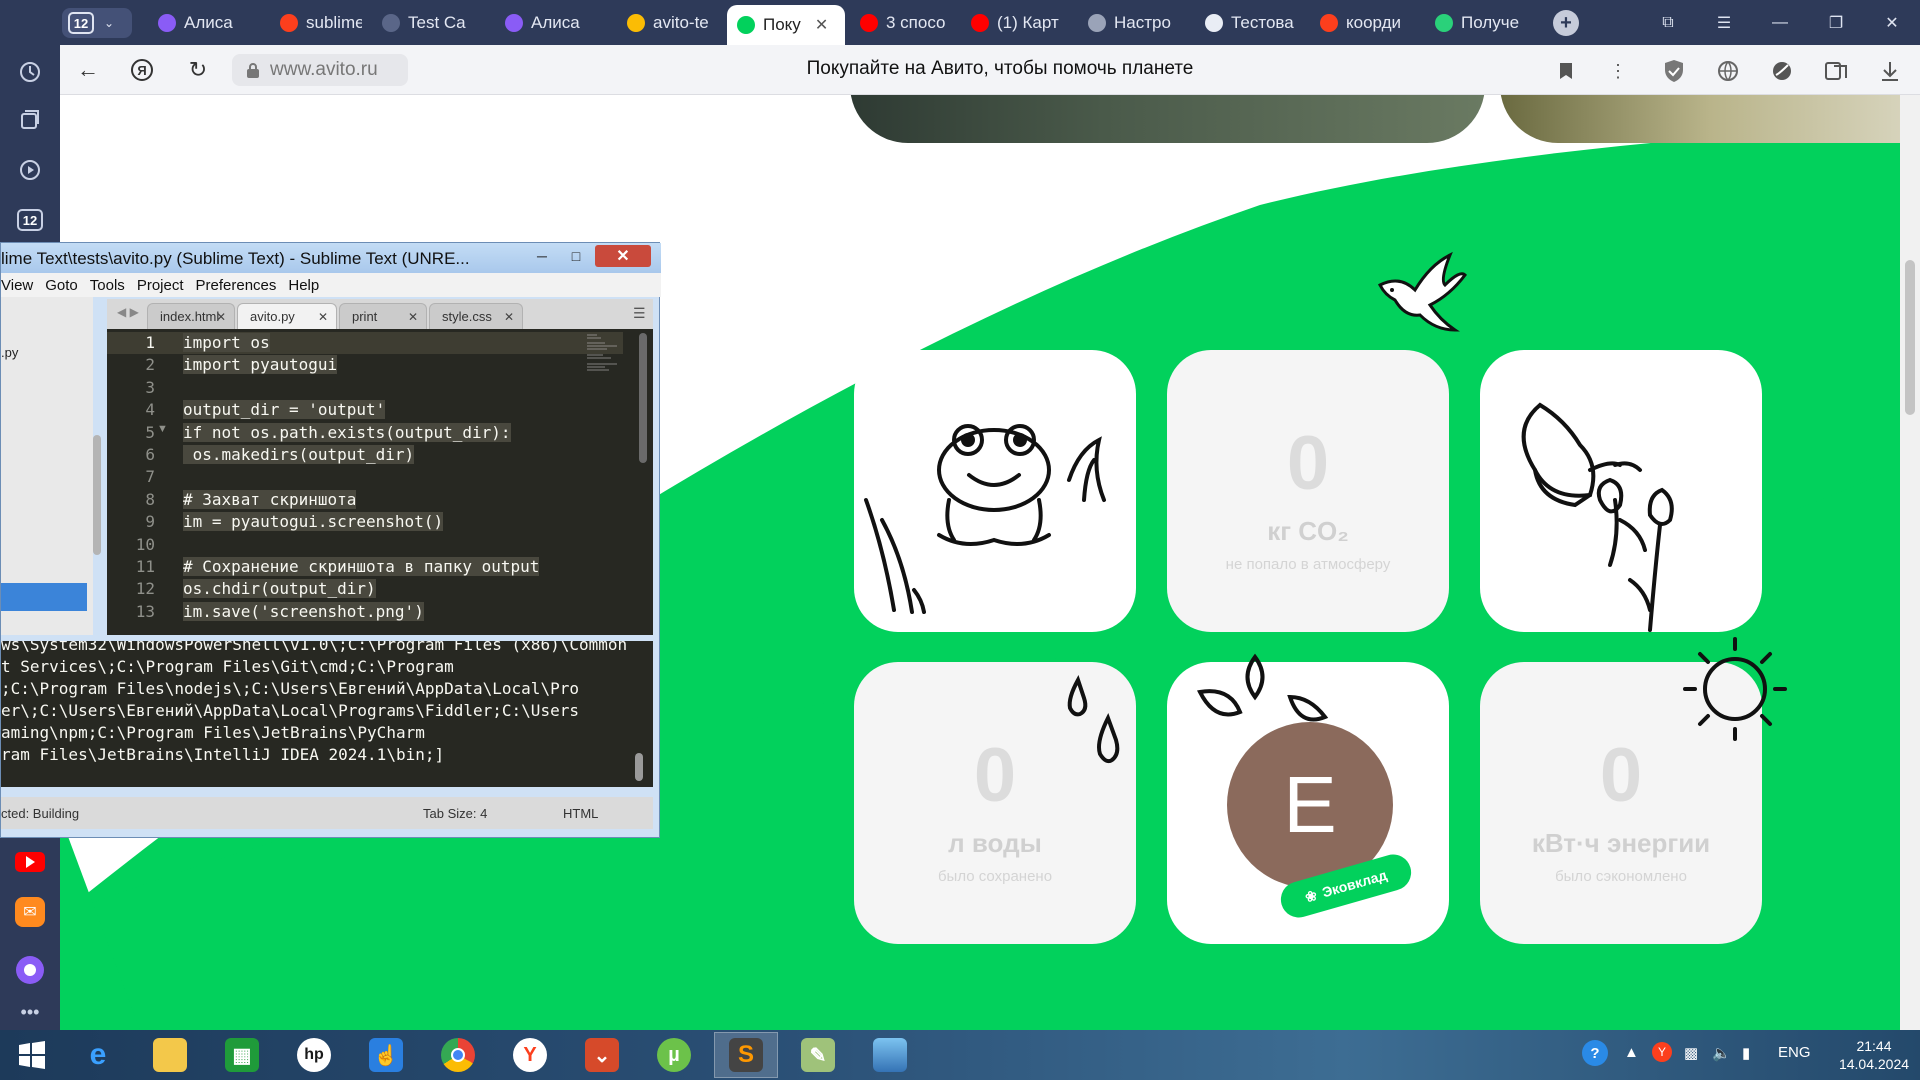 This screenshot has height=1080, width=1920. What do you see at coordinates (580, 813) in the screenshot?
I see `syntax-indicator: HTML` at bounding box center [580, 813].